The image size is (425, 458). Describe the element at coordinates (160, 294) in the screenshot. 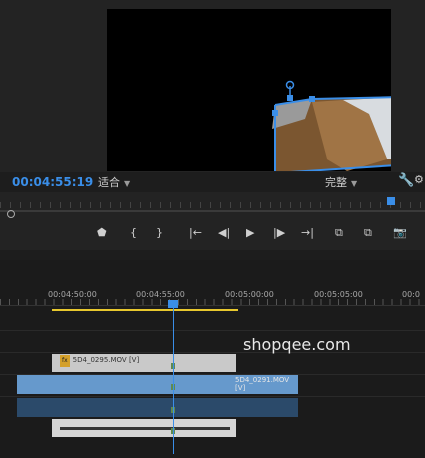

I see `ruler-timecode: 00:04:55:00` at that location.